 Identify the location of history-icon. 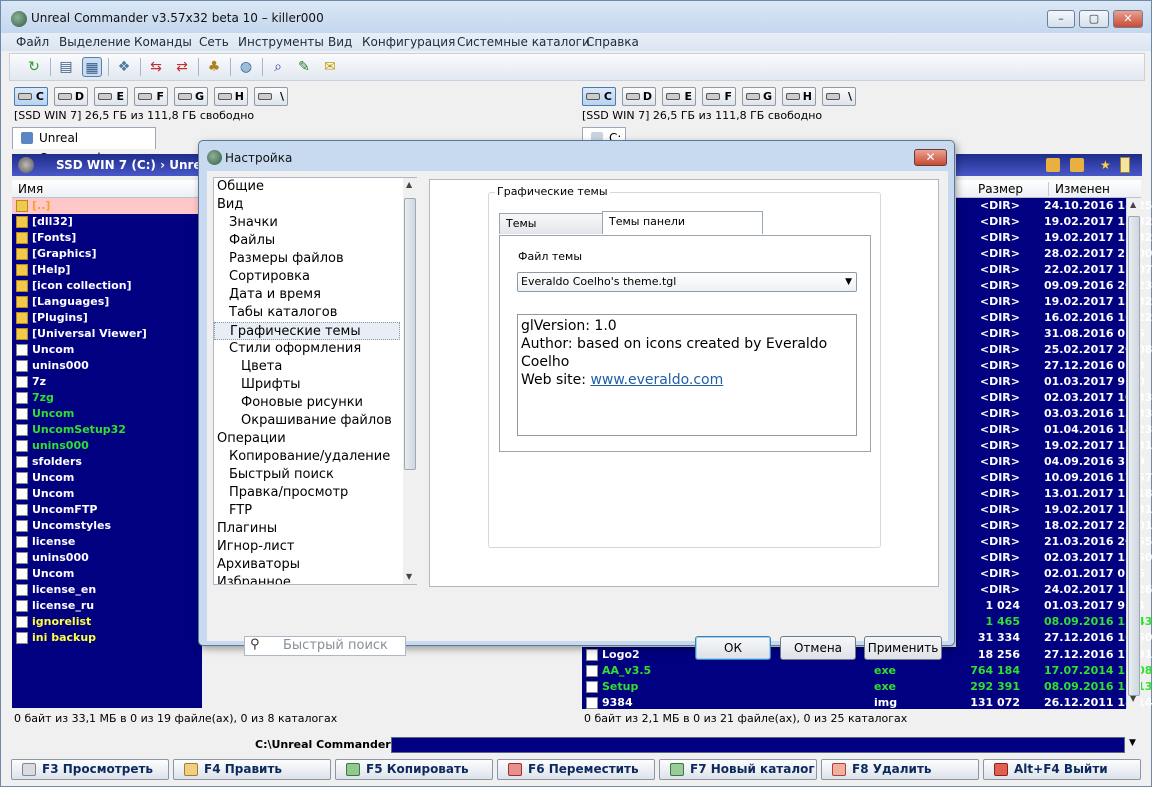
(1125, 165).